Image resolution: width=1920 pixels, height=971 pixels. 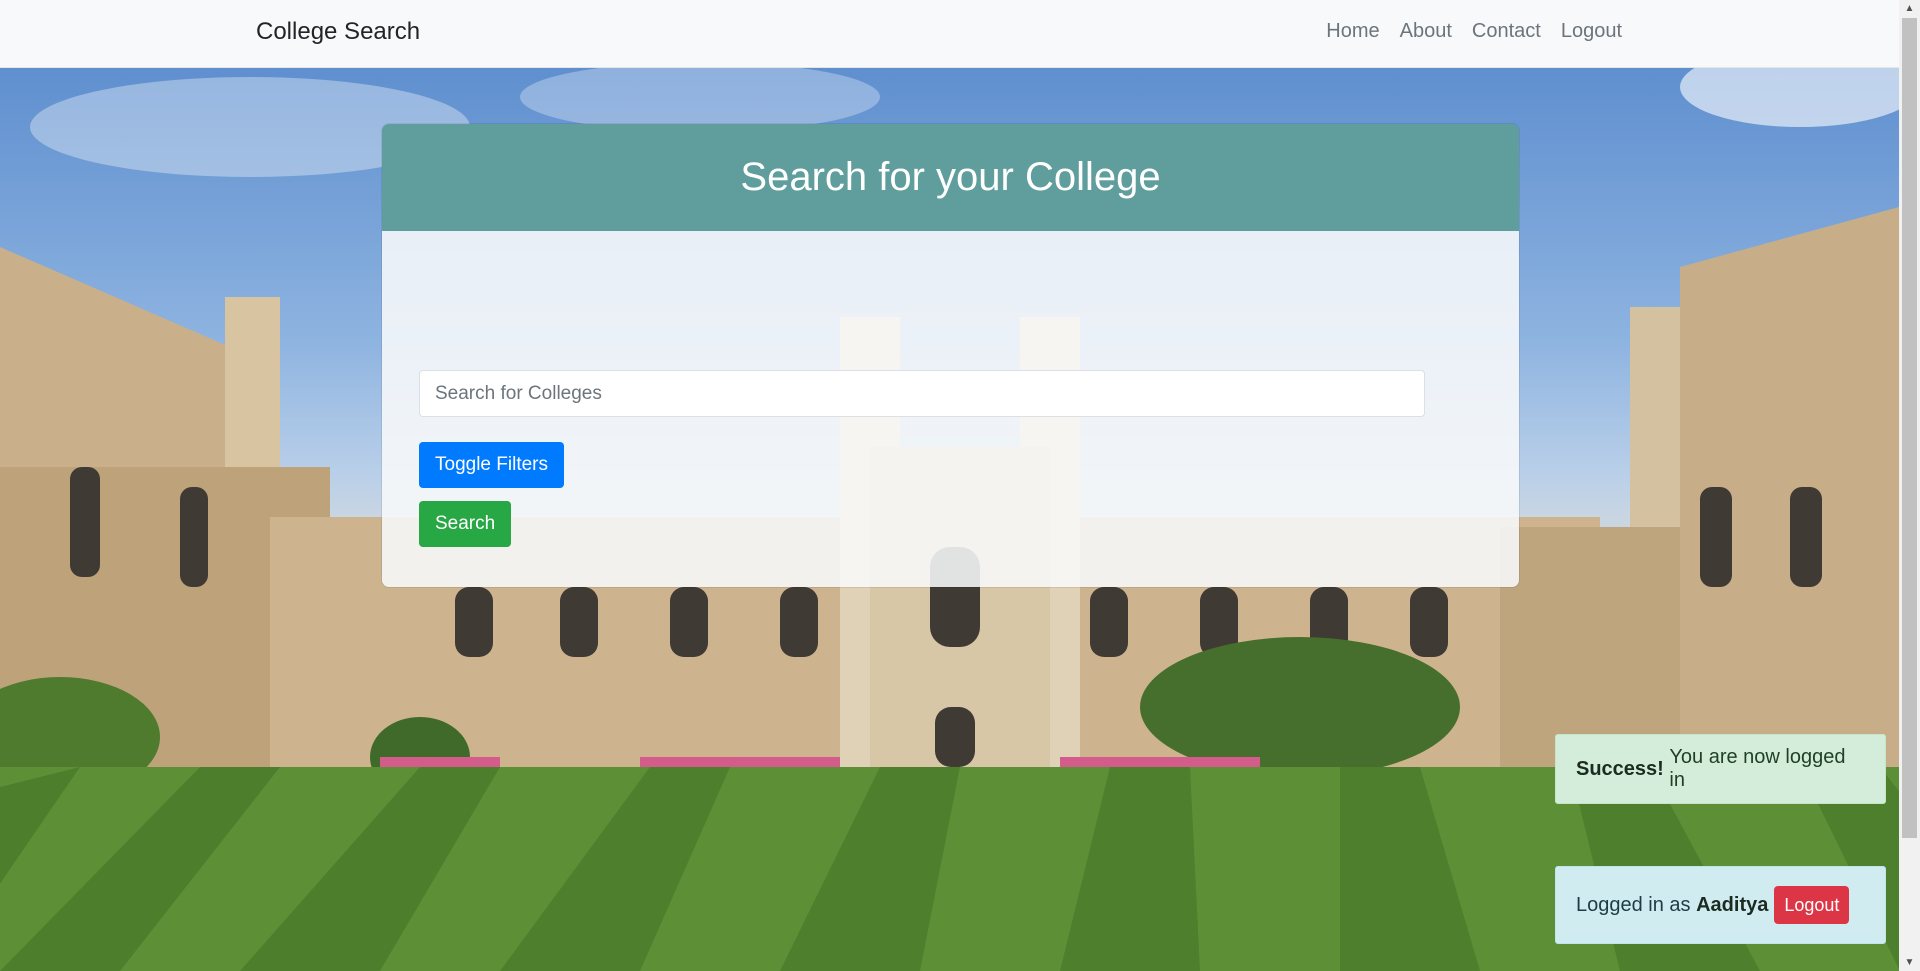 What do you see at coordinates (1633, 904) in the screenshot?
I see `user-toast-prefix: Logged in as` at bounding box center [1633, 904].